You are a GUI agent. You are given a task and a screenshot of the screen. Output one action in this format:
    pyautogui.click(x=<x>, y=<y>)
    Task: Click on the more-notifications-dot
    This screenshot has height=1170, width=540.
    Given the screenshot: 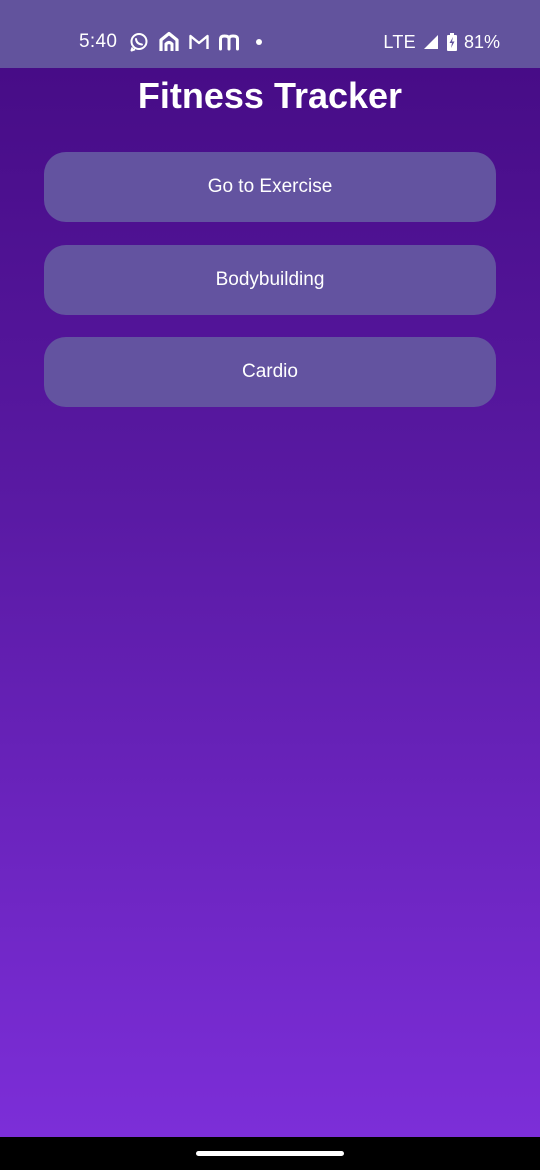 What is the action you would take?
    pyautogui.click(x=259, y=42)
    